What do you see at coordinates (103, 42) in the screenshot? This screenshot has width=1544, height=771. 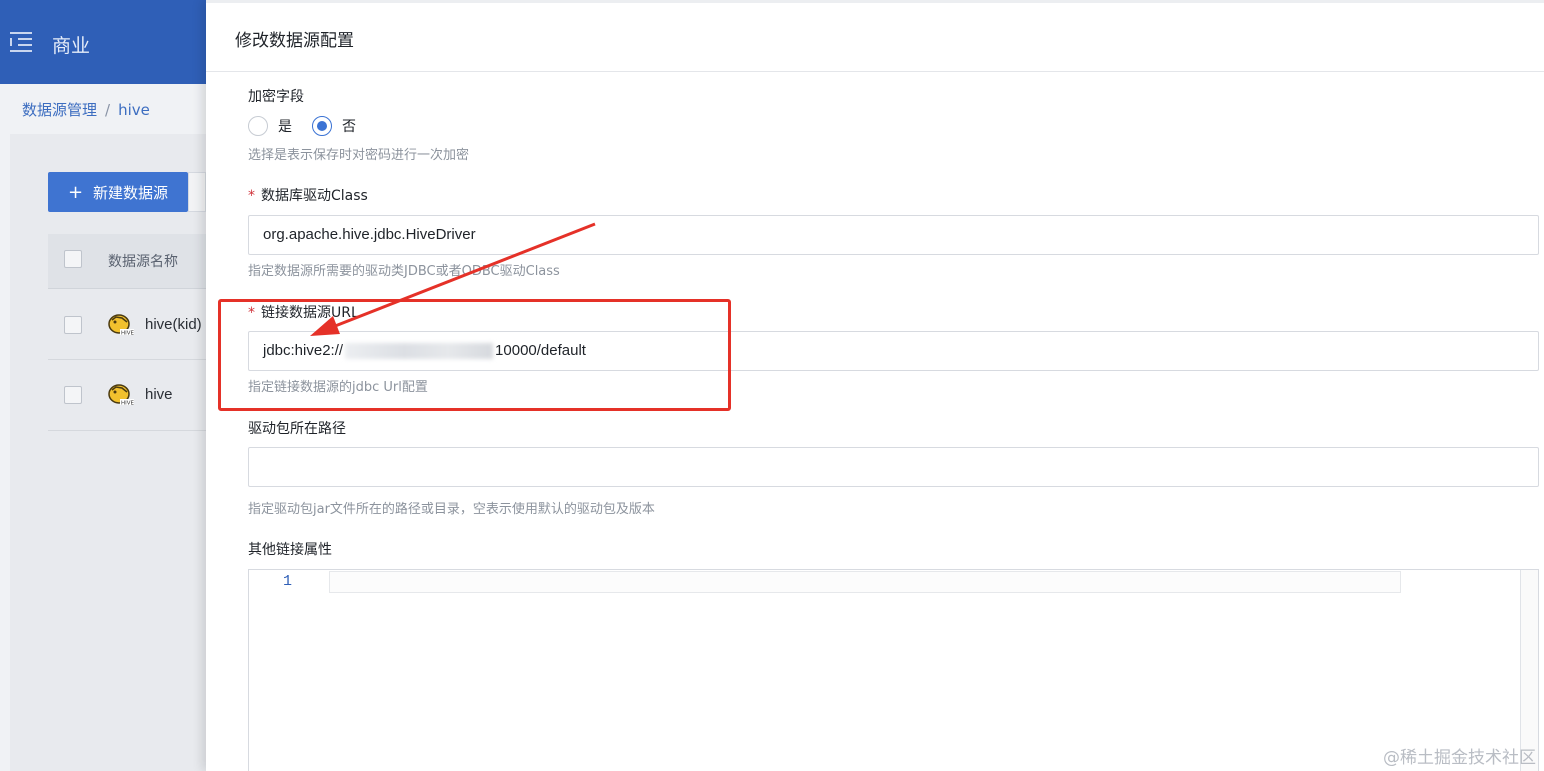 I see `app-header: 商业` at bounding box center [103, 42].